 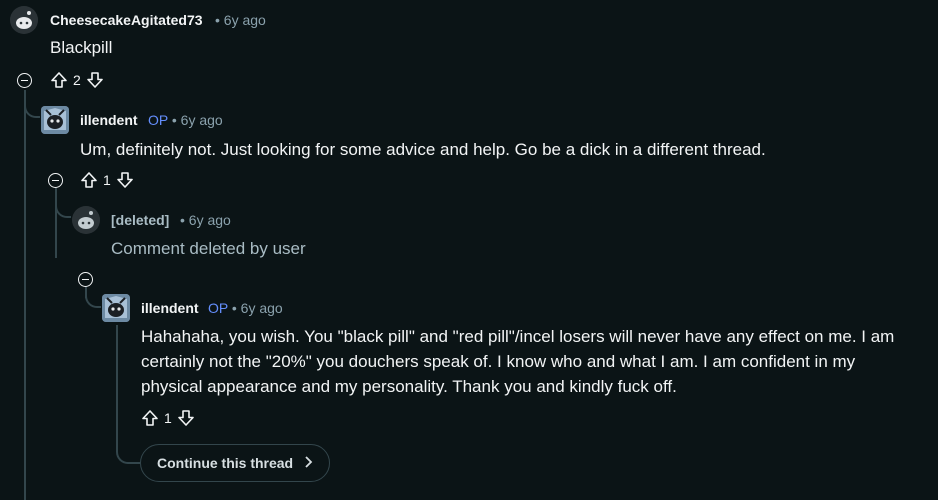 I want to click on chevron-right-icon, so click(x=308, y=463).